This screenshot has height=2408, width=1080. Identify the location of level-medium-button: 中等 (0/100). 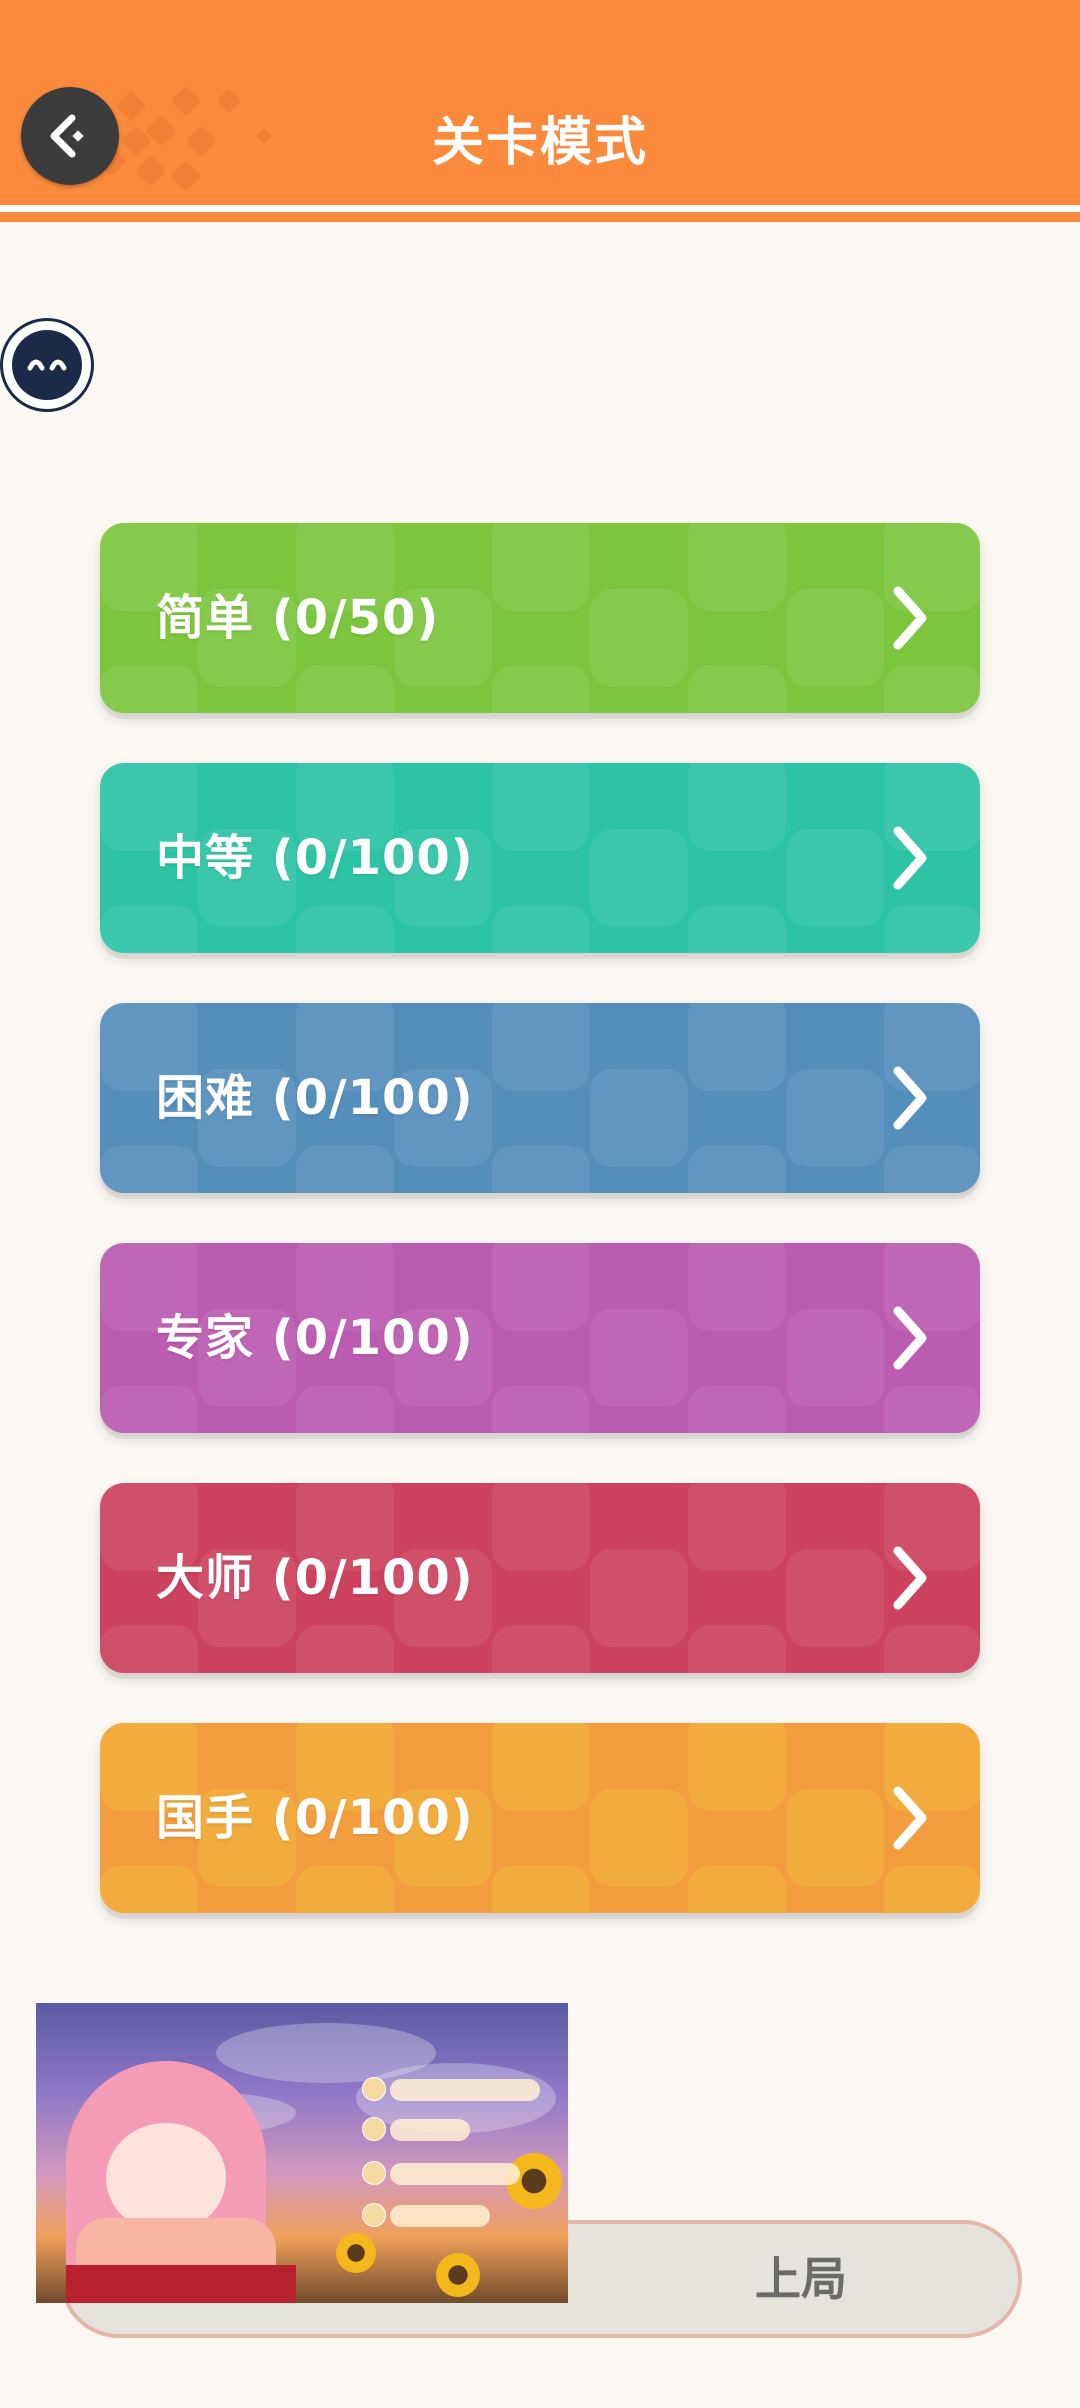
(540, 858).